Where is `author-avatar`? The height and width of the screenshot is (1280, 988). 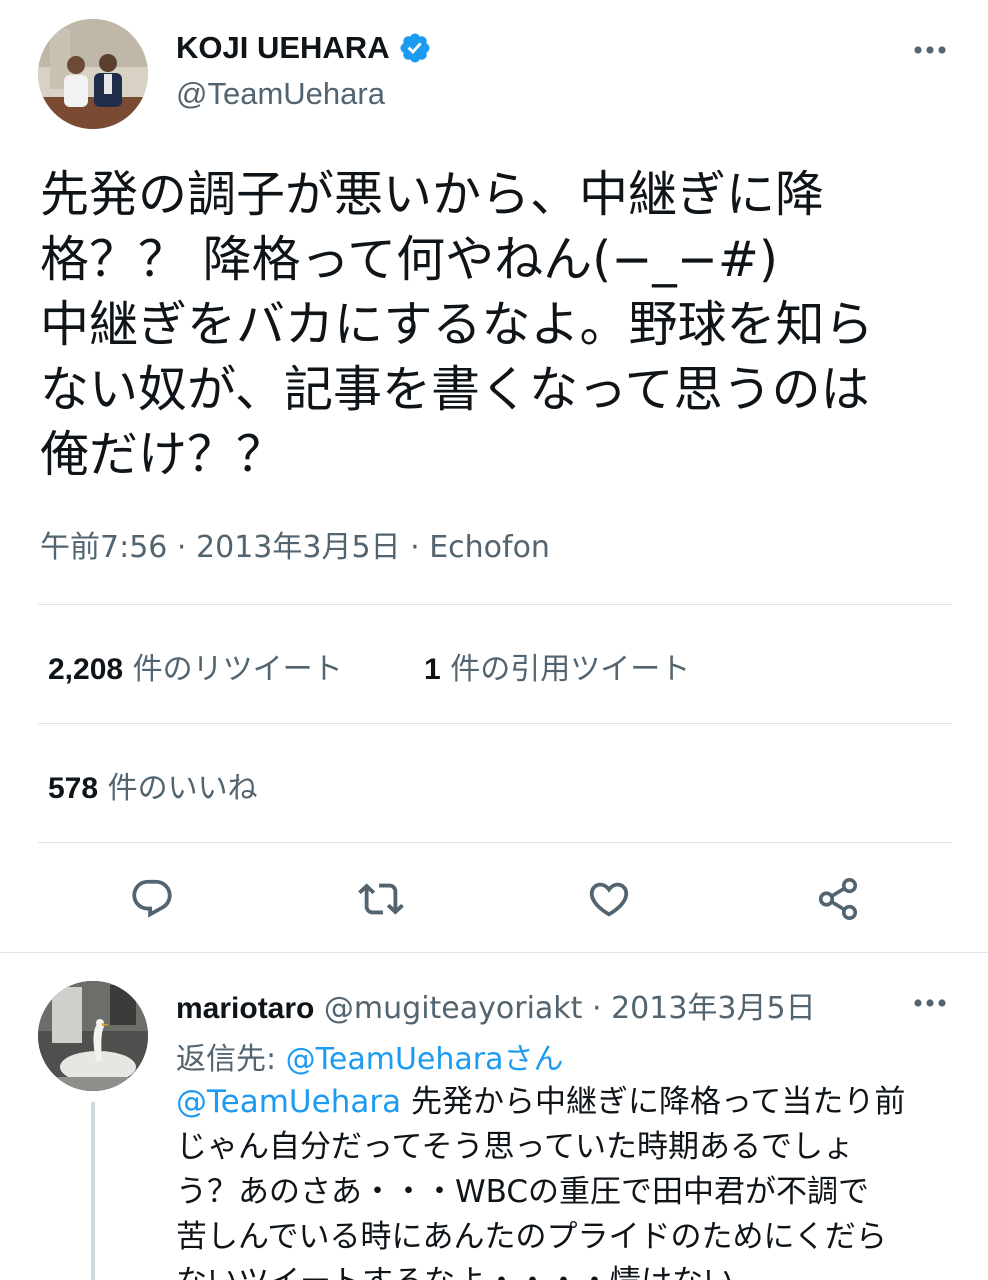 author-avatar is located at coordinates (93, 74).